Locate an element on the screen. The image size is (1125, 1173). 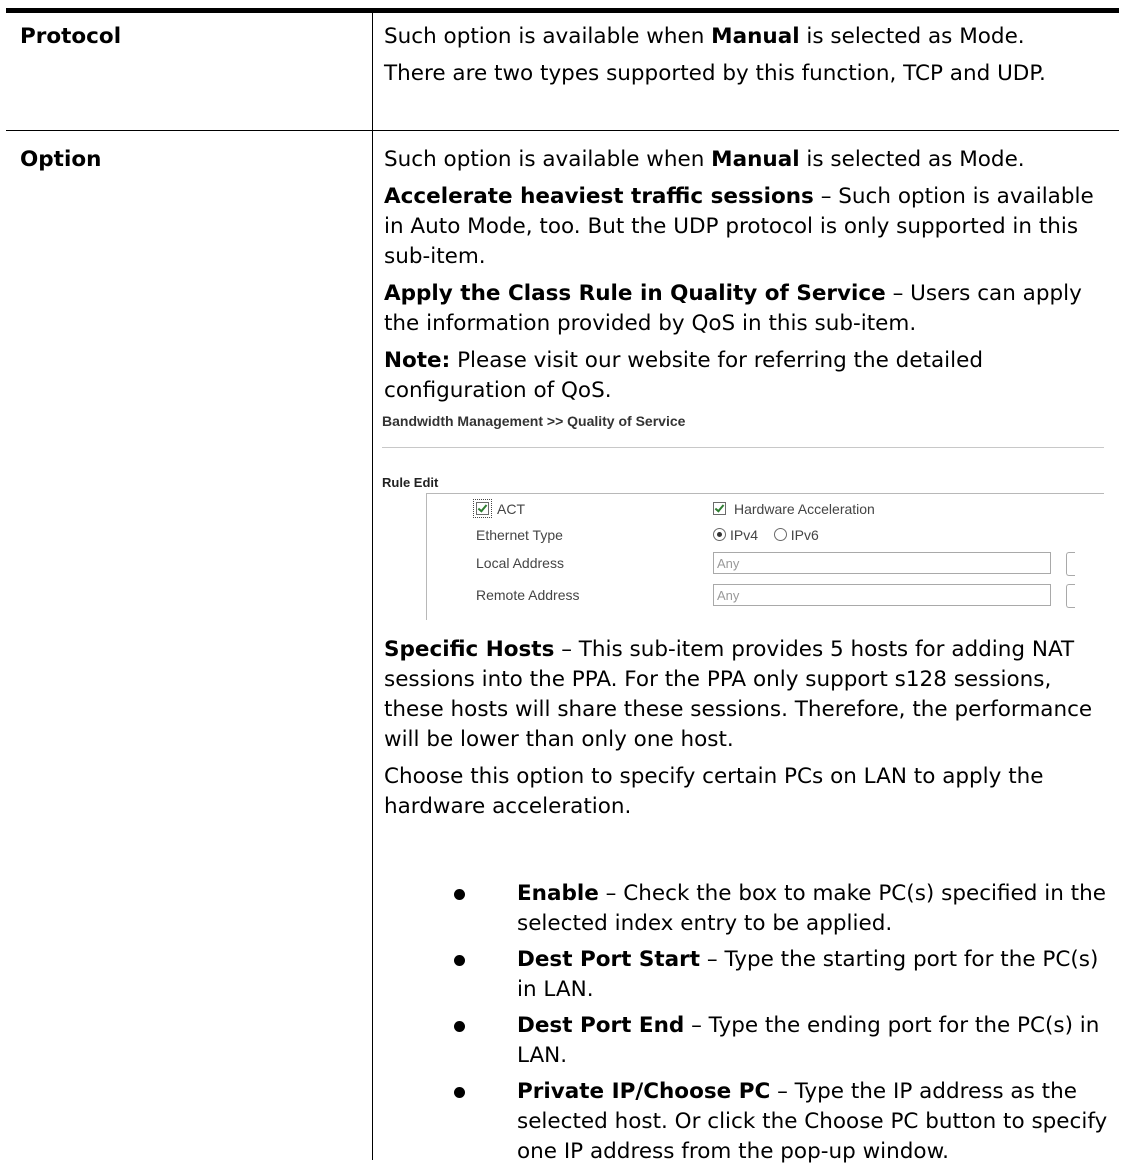
local-address-label: Local Address is located at coordinates (520, 563).